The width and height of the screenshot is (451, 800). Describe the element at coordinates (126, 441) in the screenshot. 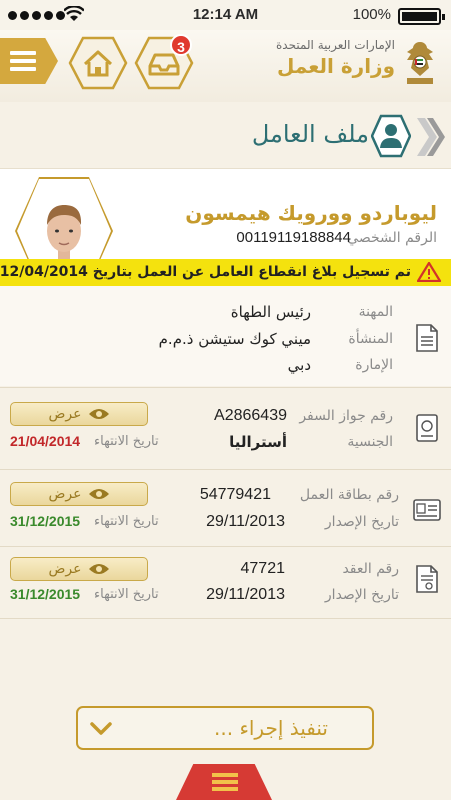

I see `passport-expiry-label: تاريخ الانتهاء` at that location.